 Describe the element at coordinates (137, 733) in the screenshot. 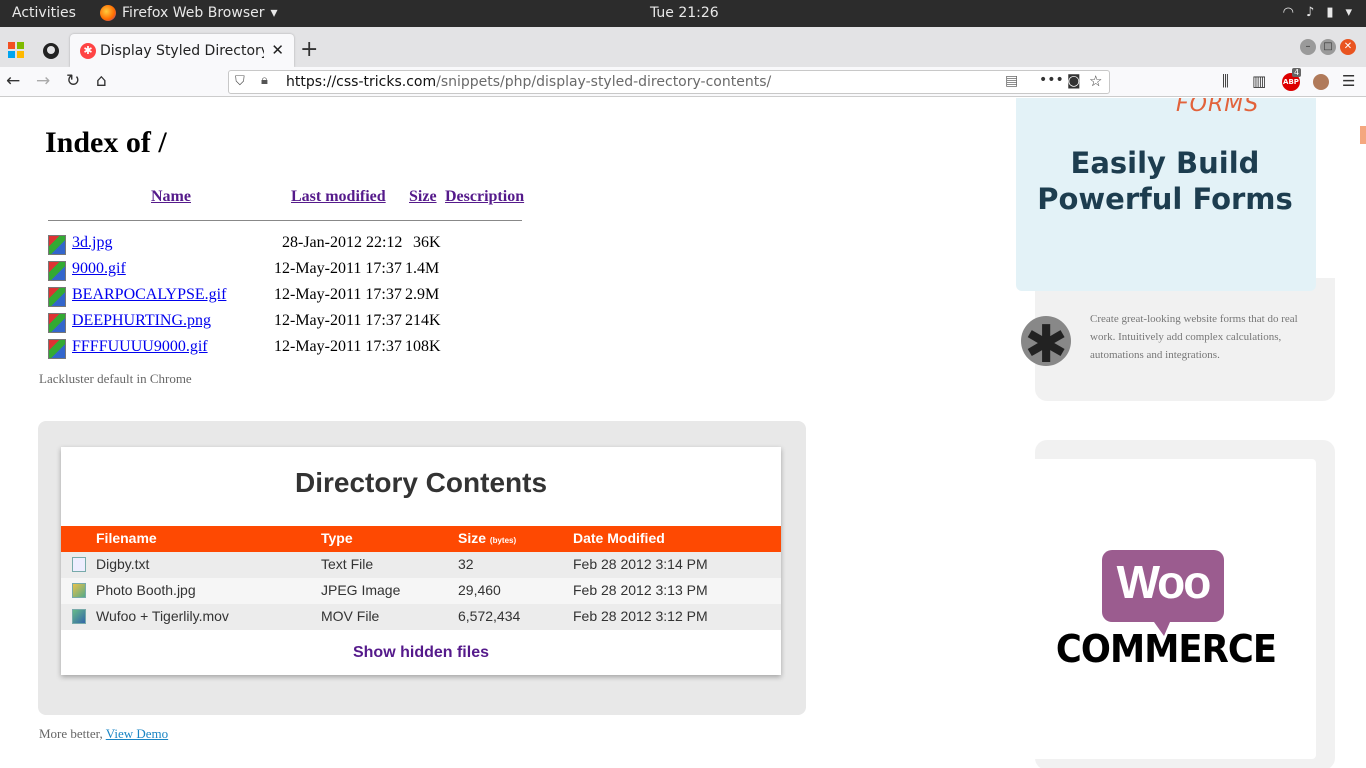

I see `view-demo-link: View Demo` at that location.